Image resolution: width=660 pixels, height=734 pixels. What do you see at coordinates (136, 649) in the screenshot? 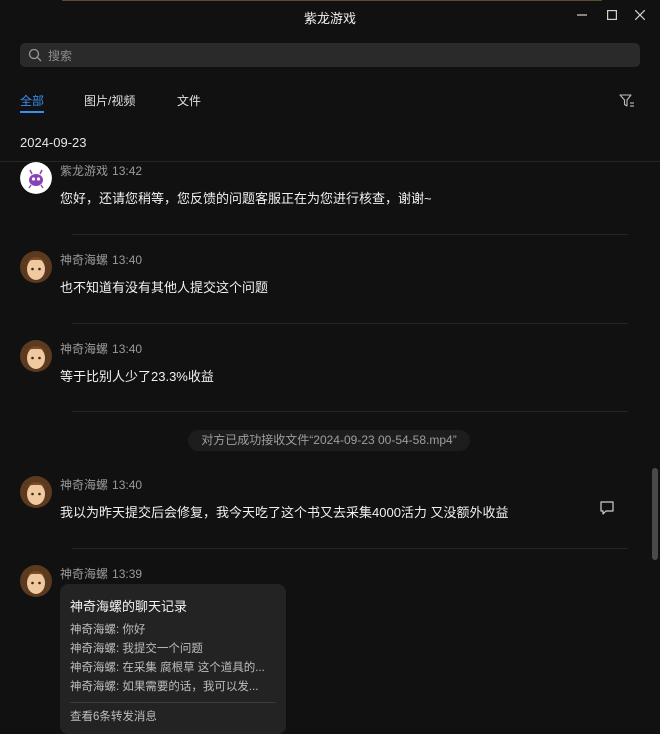
I see `chat-record-line: 神奇海螺: 我提交一个问题` at bounding box center [136, 649].